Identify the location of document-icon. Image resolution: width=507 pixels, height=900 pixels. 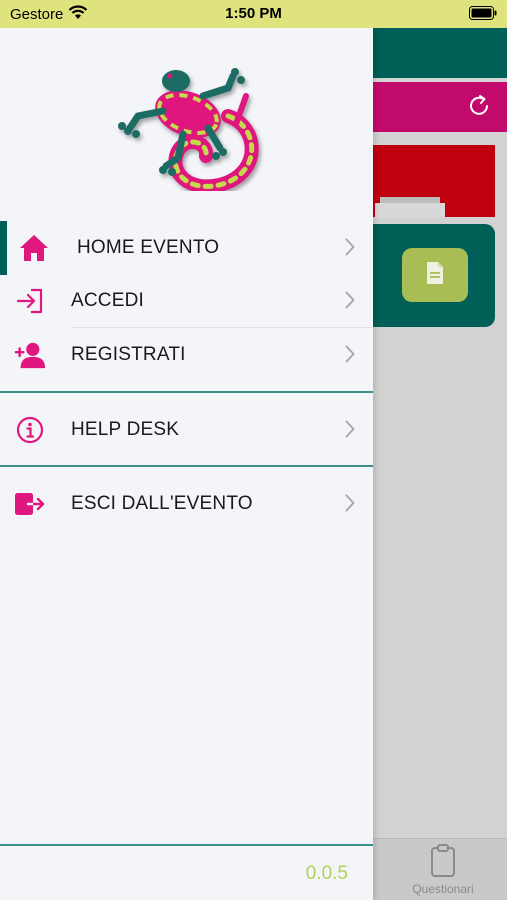
(435, 275).